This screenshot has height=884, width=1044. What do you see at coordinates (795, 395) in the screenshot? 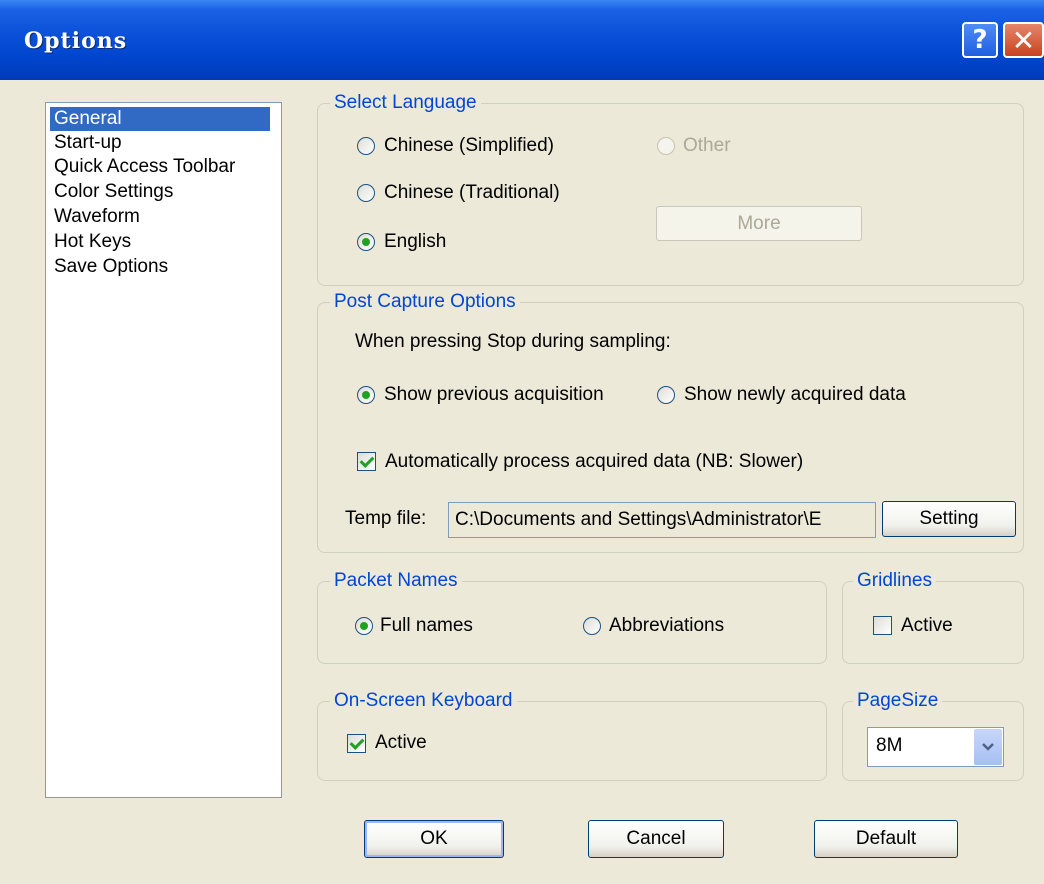
I see `radio-show-newly-acquired-data-label: Show newly acquired data` at bounding box center [795, 395].